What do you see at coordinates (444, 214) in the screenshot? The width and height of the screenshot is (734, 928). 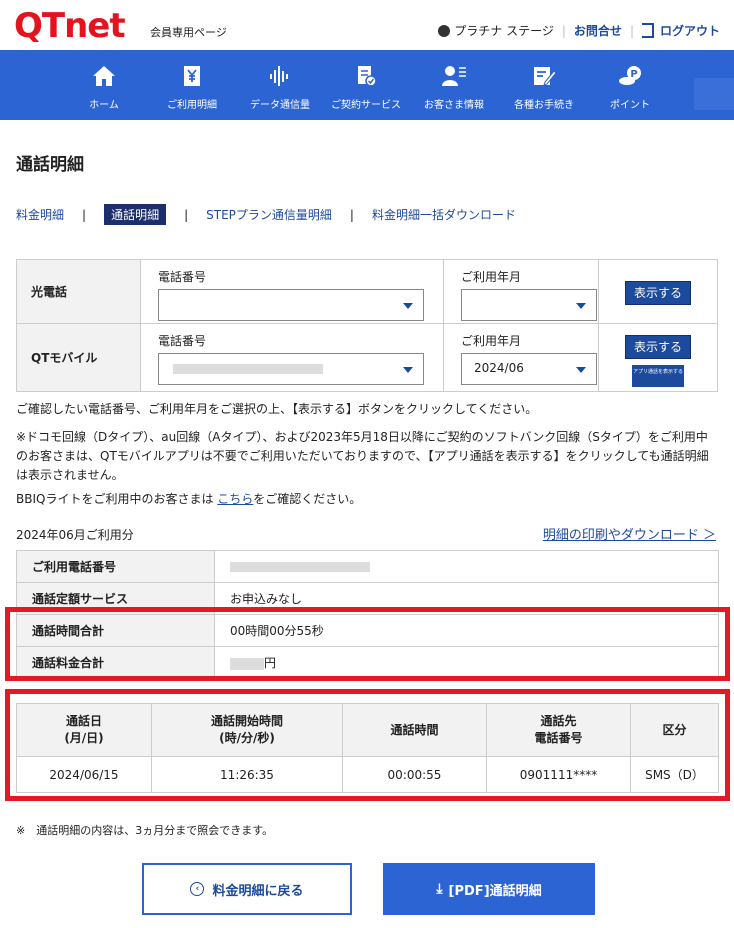 I see `subnav-bulk-download: 料金明細一括ダウンロード` at bounding box center [444, 214].